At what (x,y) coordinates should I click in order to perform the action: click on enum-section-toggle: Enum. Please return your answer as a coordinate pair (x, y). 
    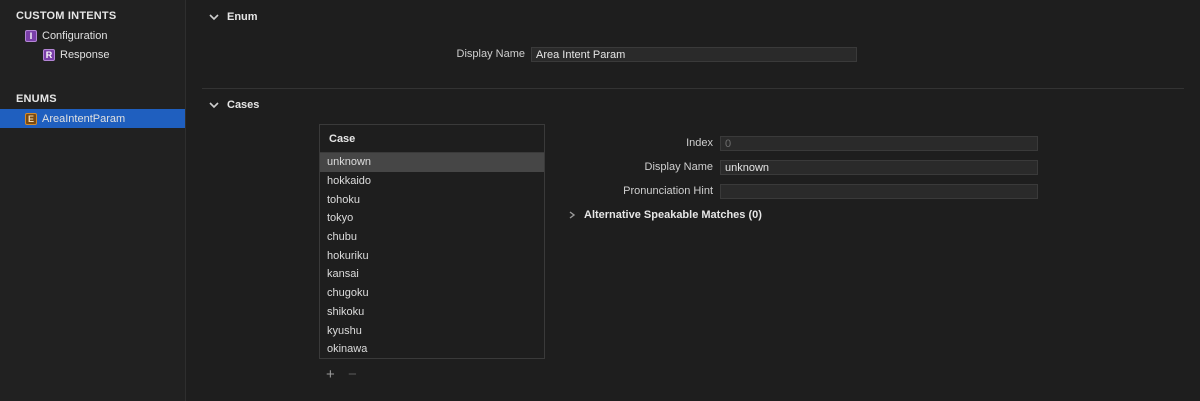
    Looking at the image, I should click on (232, 17).